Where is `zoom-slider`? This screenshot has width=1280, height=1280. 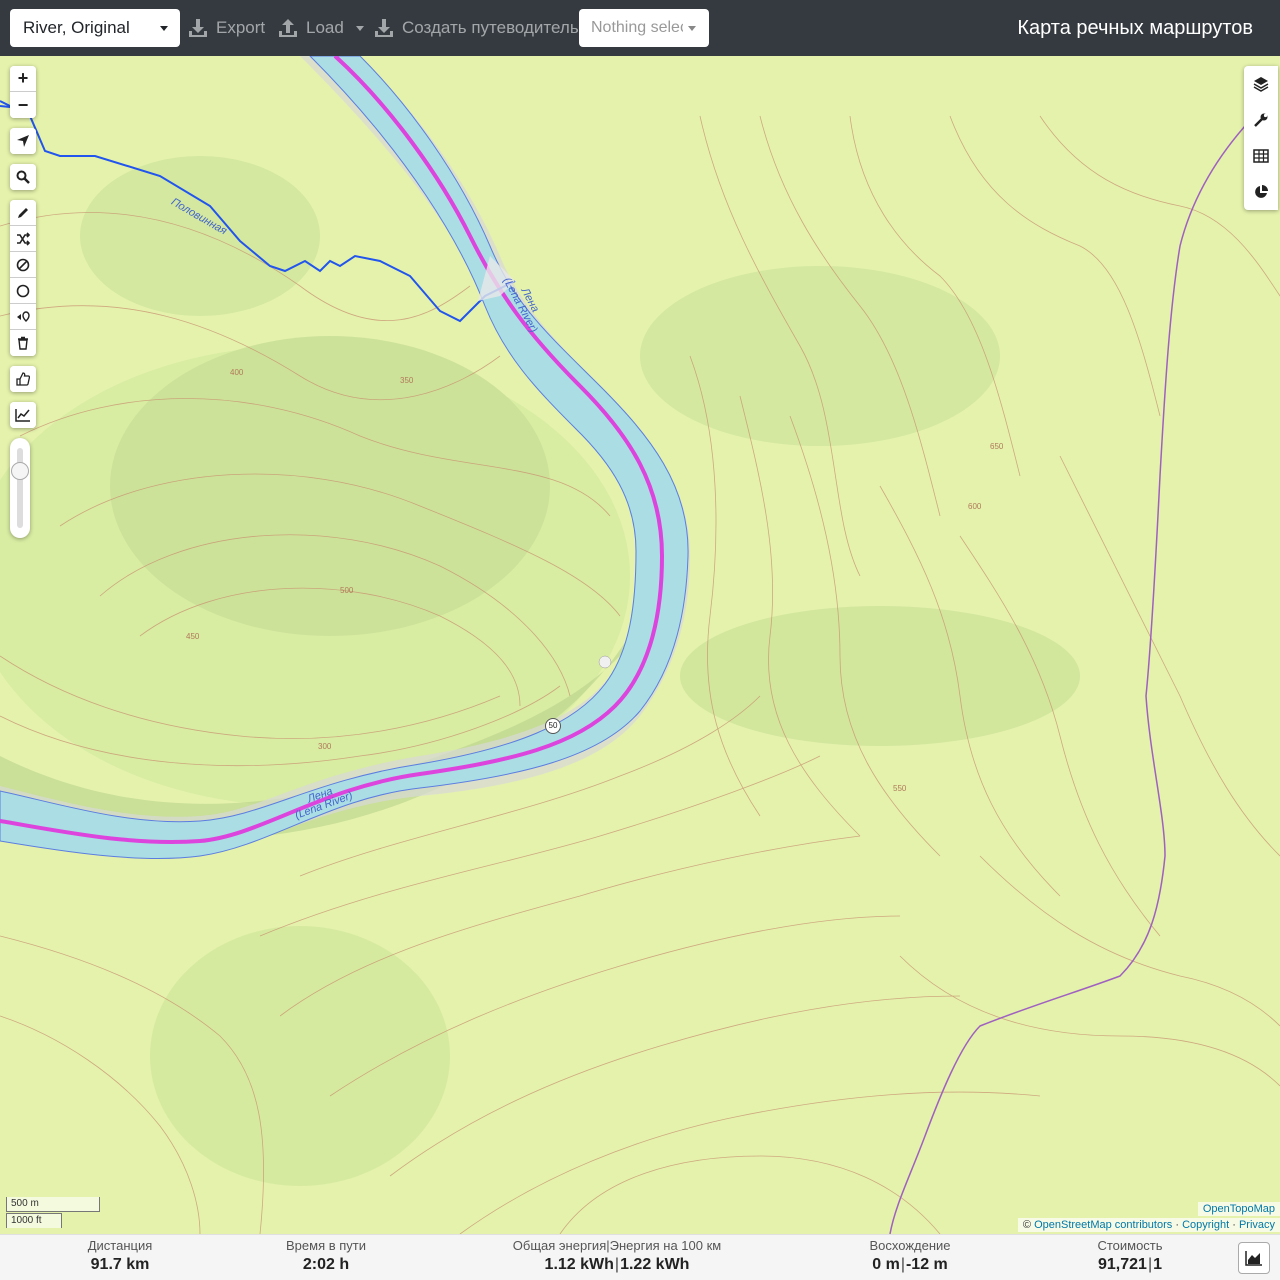
zoom-slider is located at coordinates (20, 488).